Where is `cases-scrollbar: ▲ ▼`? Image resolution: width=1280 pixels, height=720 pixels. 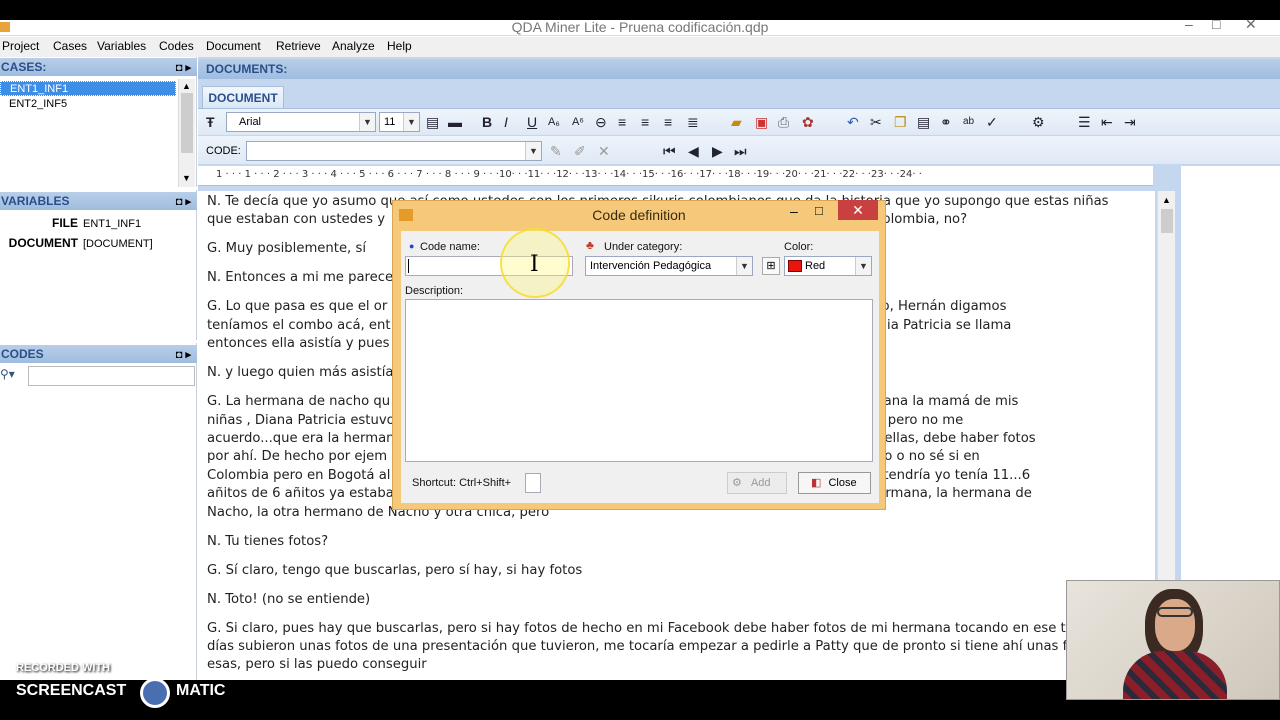 cases-scrollbar: ▲ ▼ is located at coordinates (186, 133).